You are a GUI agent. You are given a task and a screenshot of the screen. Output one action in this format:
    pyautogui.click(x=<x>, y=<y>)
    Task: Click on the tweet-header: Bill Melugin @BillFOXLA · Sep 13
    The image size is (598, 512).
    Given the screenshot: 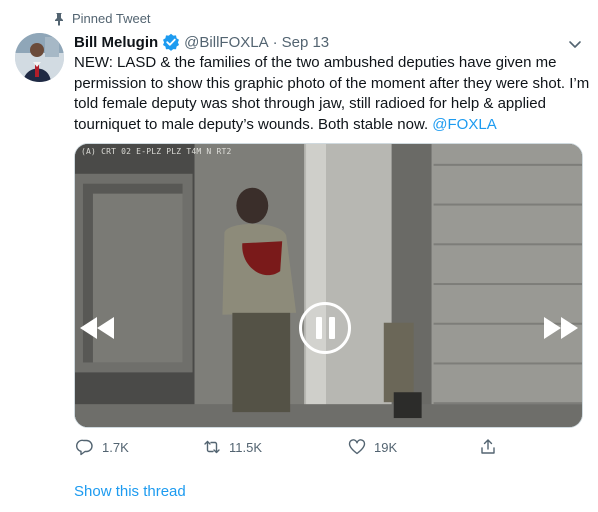 What is the action you would take?
    pyautogui.click(x=201, y=42)
    